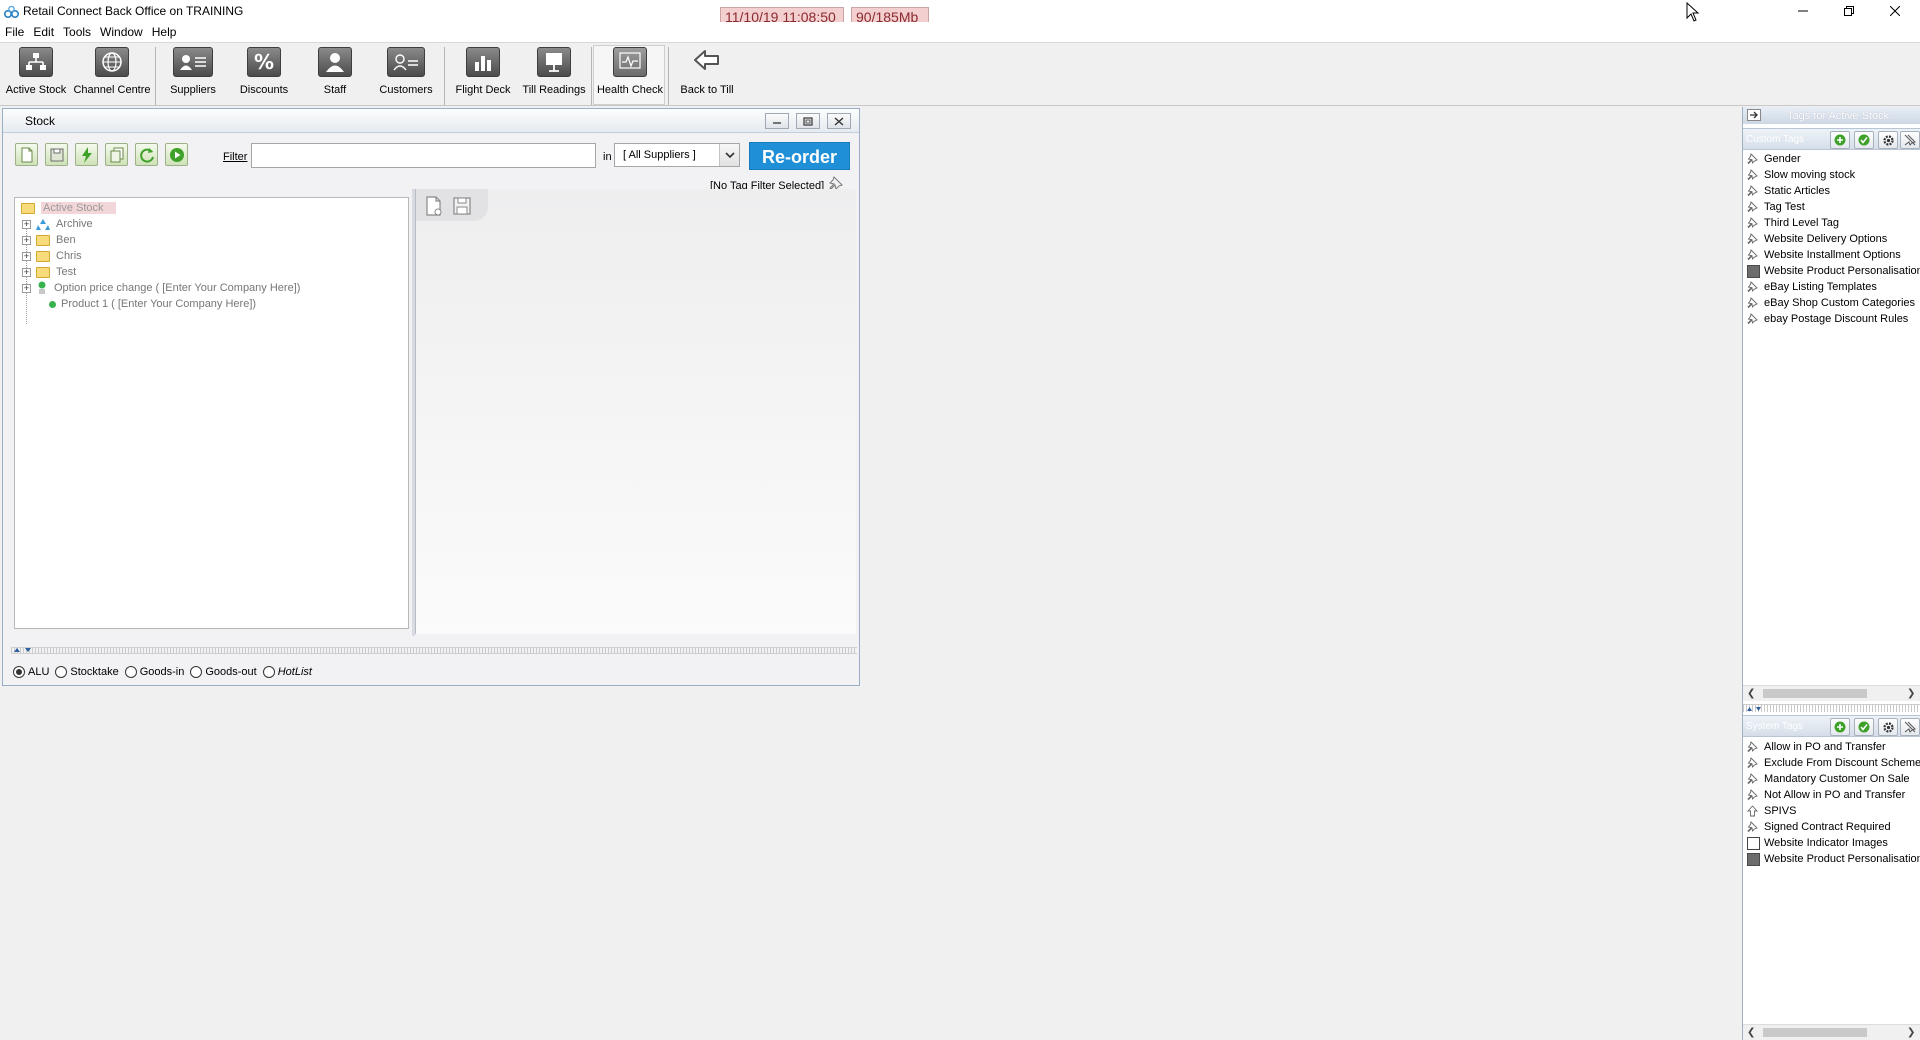 The width and height of the screenshot is (1920, 1040). Describe the element at coordinates (1776, 207) in the screenshot. I see `custom-tag-item: Tag Test` at that location.